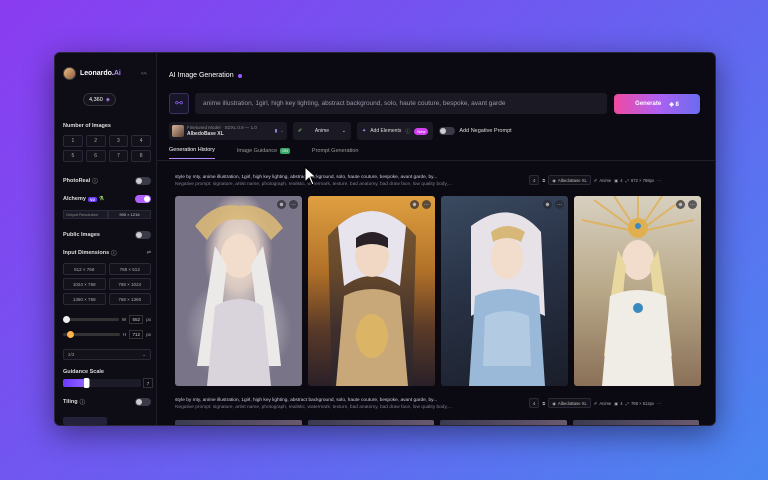 The image size is (768, 480). What do you see at coordinates (84, 299) in the screenshot?
I see `dimension-option: 1360 × 768` at bounding box center [84, 299].